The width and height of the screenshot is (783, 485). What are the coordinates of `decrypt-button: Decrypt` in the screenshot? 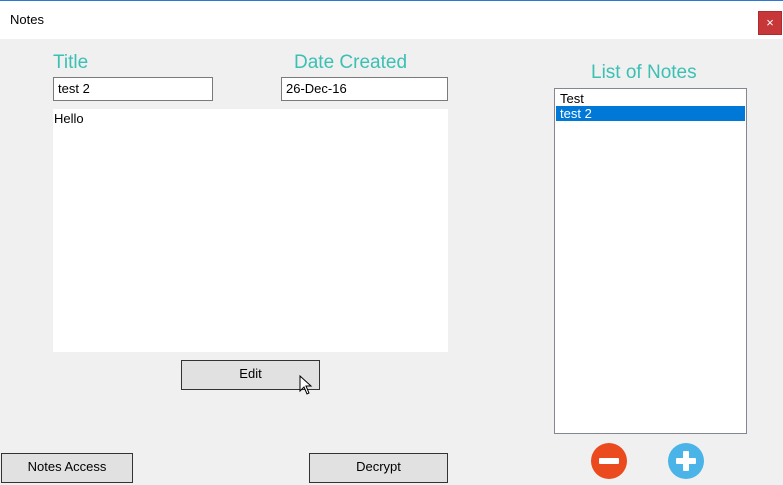 It's located at (378, 468).